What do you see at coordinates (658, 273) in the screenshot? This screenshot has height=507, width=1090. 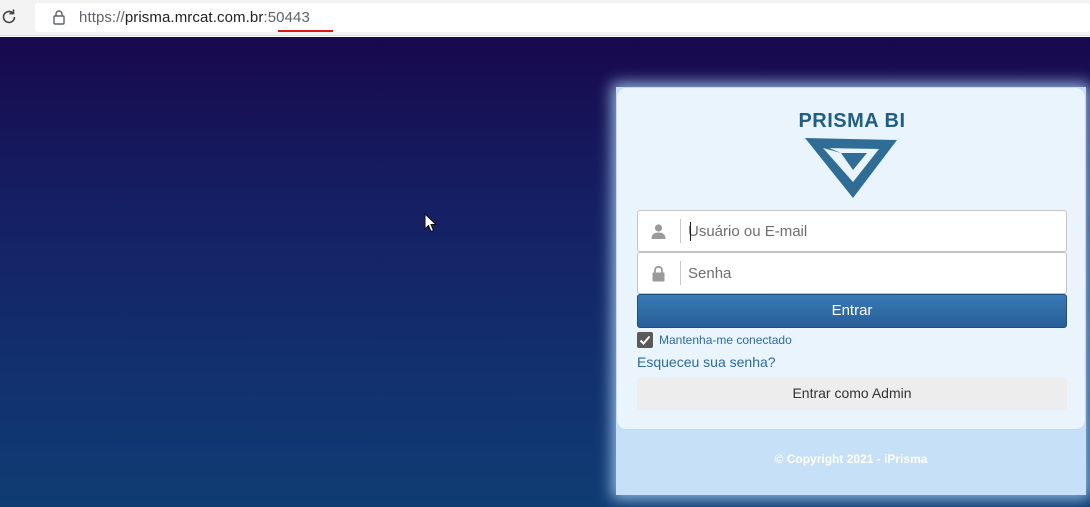 I see `padlock-icon` at bounding box center [658, 273].